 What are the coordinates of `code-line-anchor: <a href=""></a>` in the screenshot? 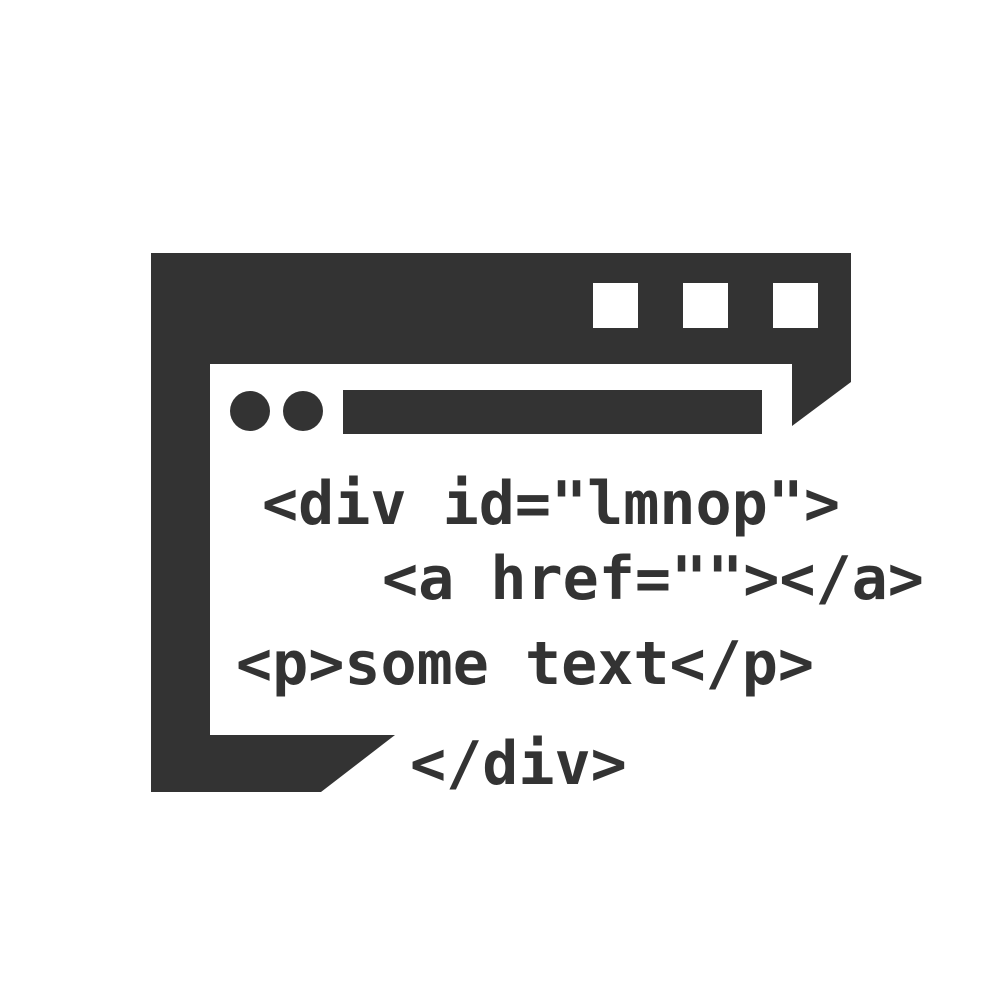 It's located at (653, 579).